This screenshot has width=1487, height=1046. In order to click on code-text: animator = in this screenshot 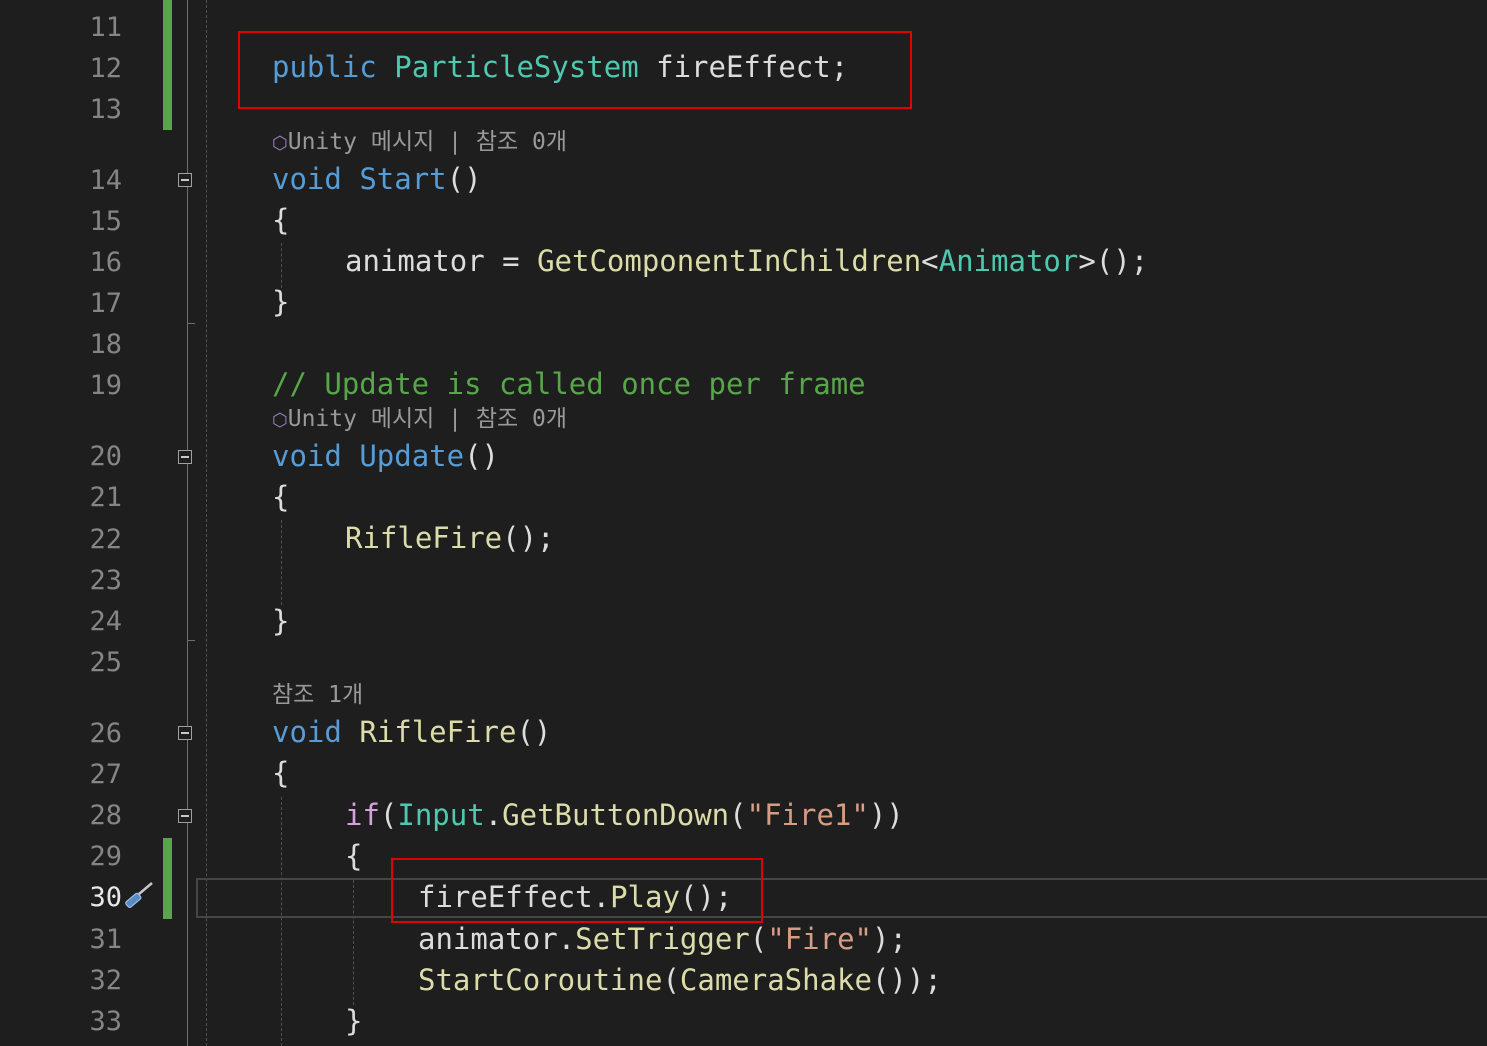, I will do `click(441, 261)`.